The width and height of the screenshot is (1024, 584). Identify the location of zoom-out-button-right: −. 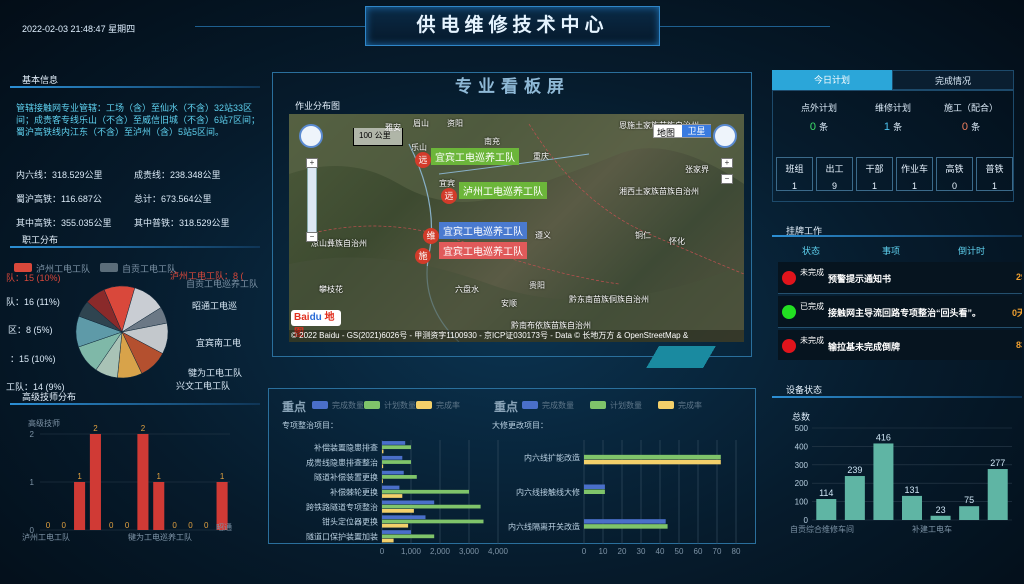
(727, 179).